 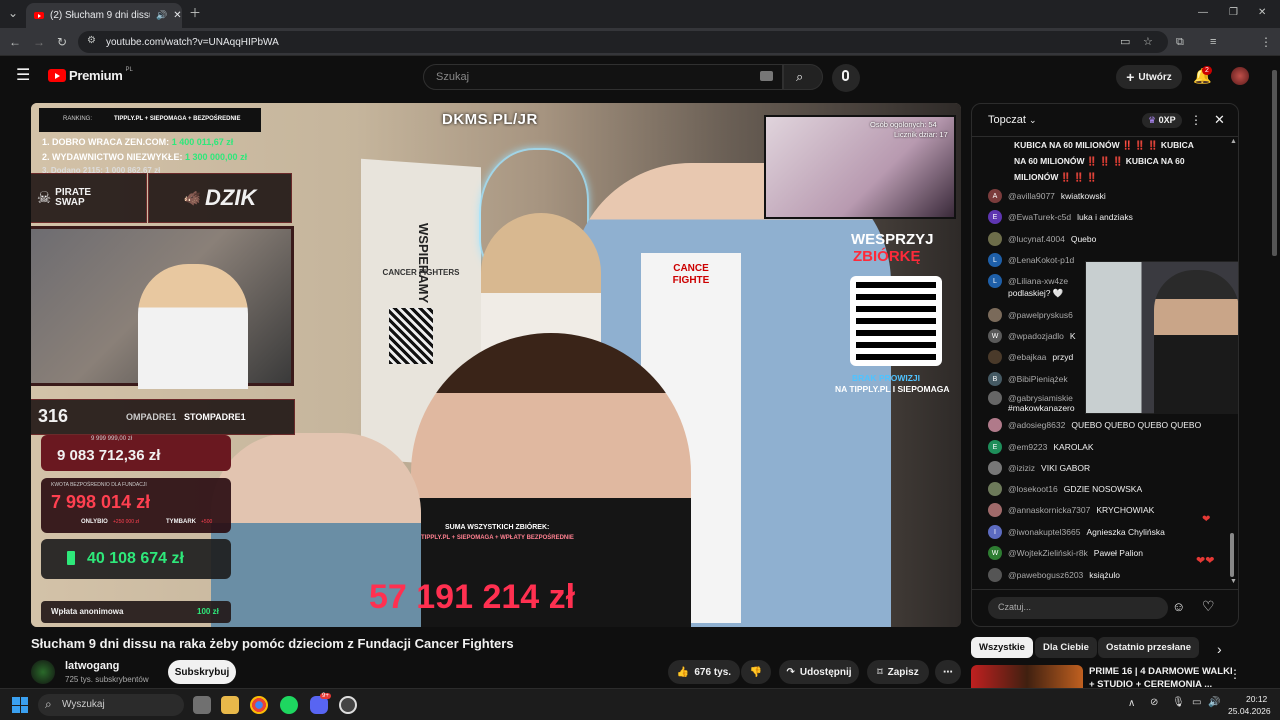 I want to click on url-field: ⚙ youtube.com/watch?v=UNAqqHIPbWA, so click(x=623, y=42).